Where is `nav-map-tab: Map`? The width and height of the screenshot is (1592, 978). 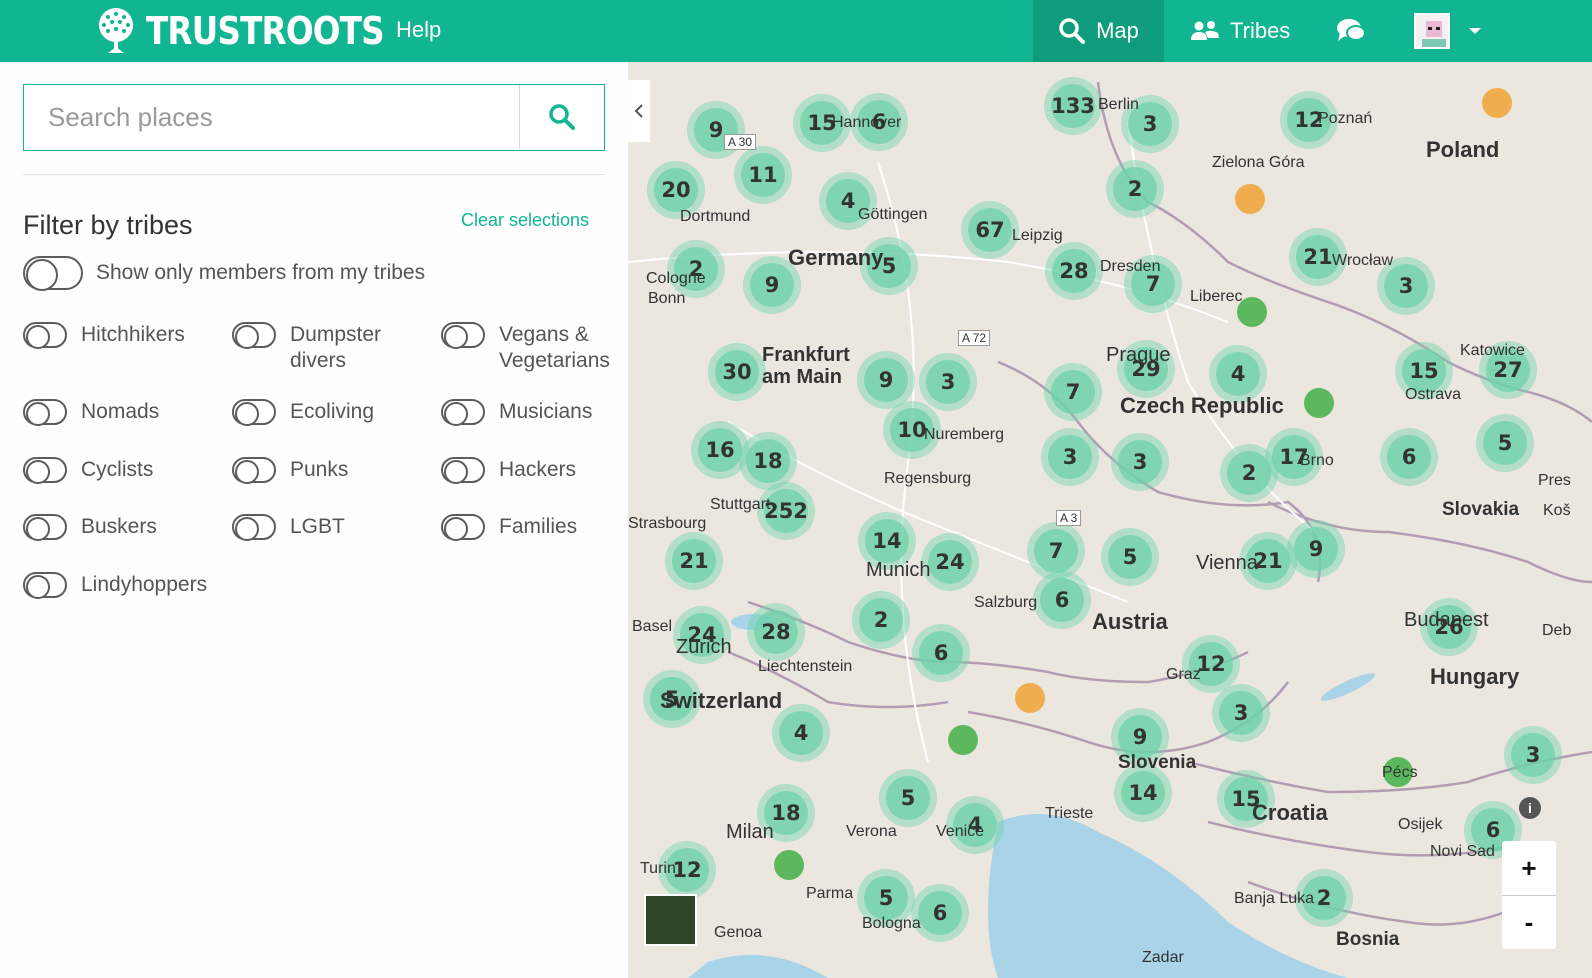
nav-map-tab: Map is located at coordinates (1098, 31).